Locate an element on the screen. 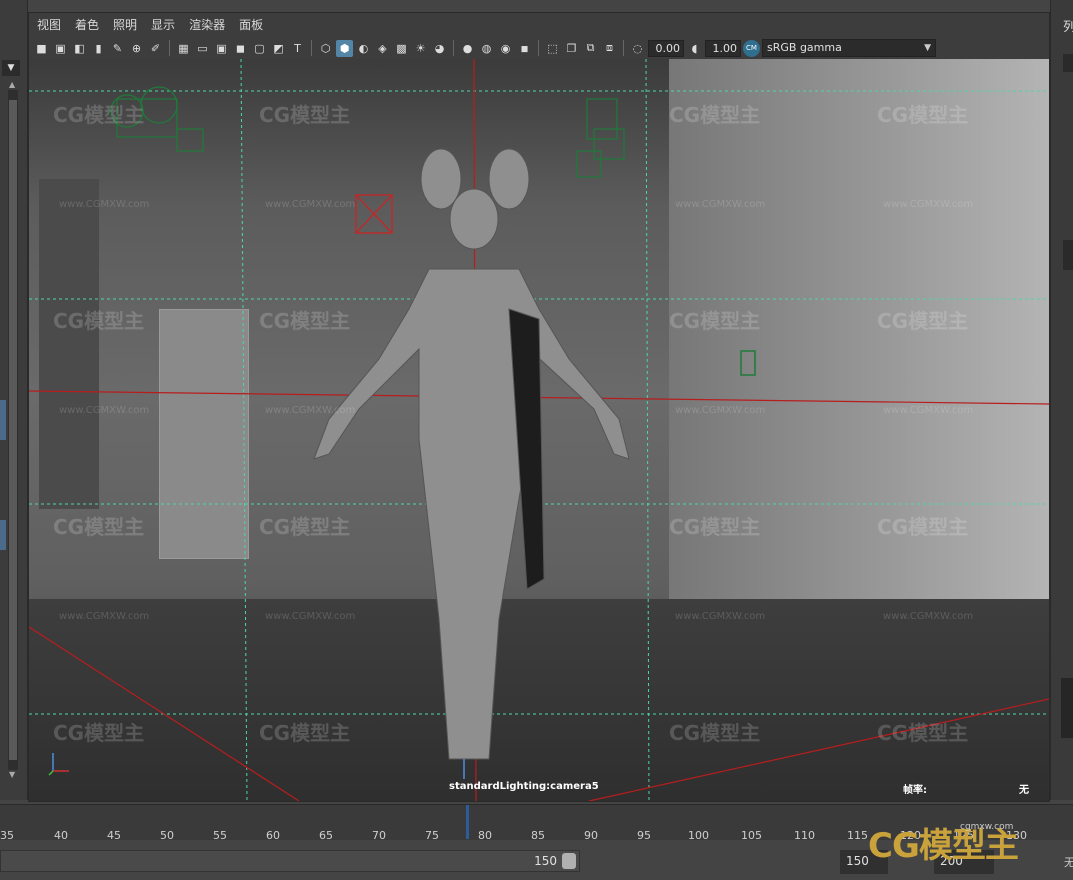 The width and height of the screenshot is (1073, 880). antialiasing-icon: ◉ is located at coordinates (505, 48).